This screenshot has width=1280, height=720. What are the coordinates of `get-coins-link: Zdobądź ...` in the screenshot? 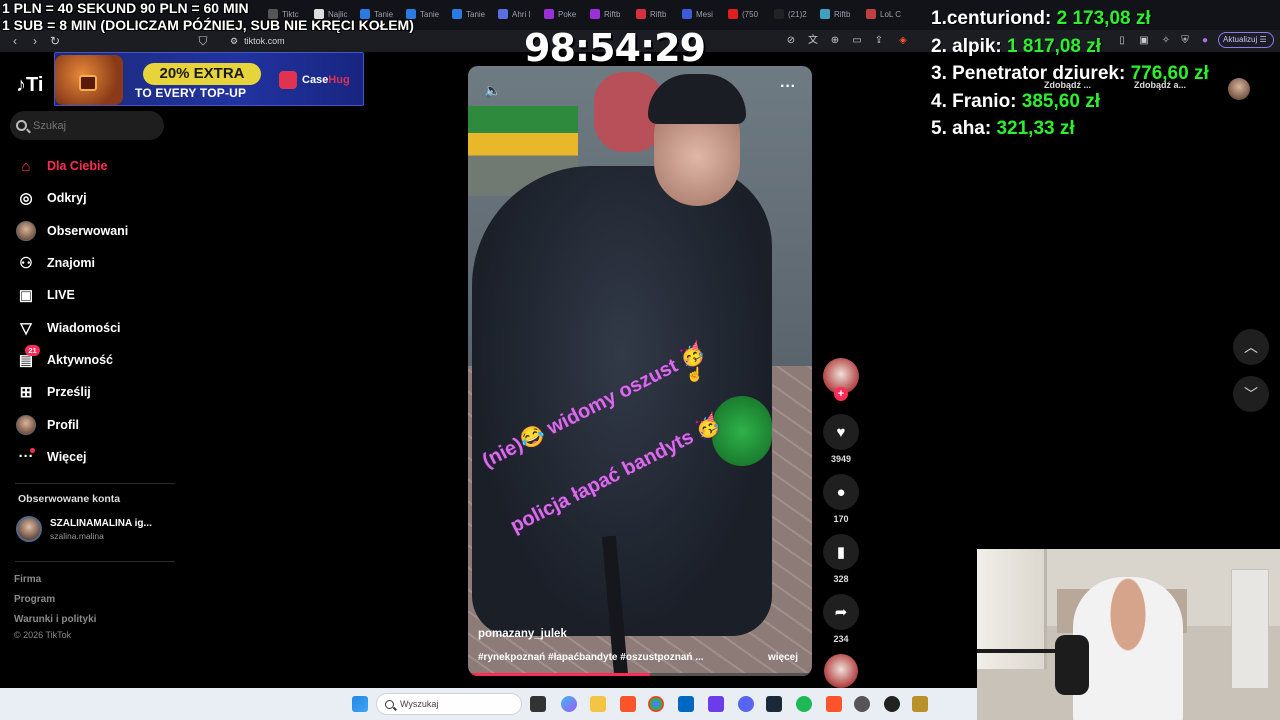 It's located at (1067, 85).